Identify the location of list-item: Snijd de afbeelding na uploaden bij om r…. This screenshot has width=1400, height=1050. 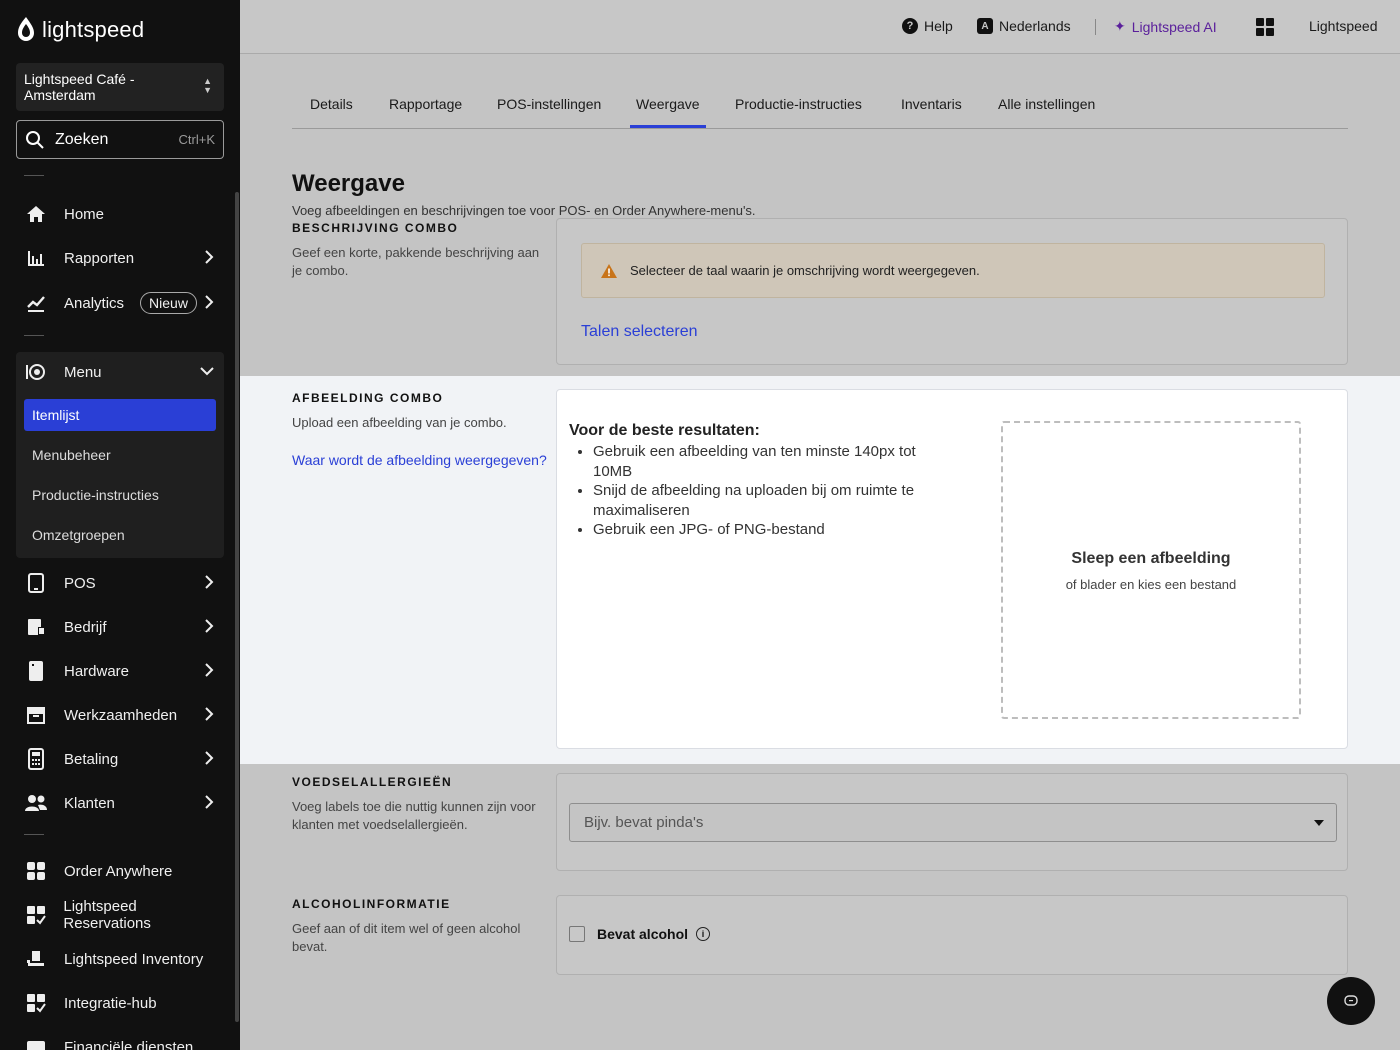
(773, 500).